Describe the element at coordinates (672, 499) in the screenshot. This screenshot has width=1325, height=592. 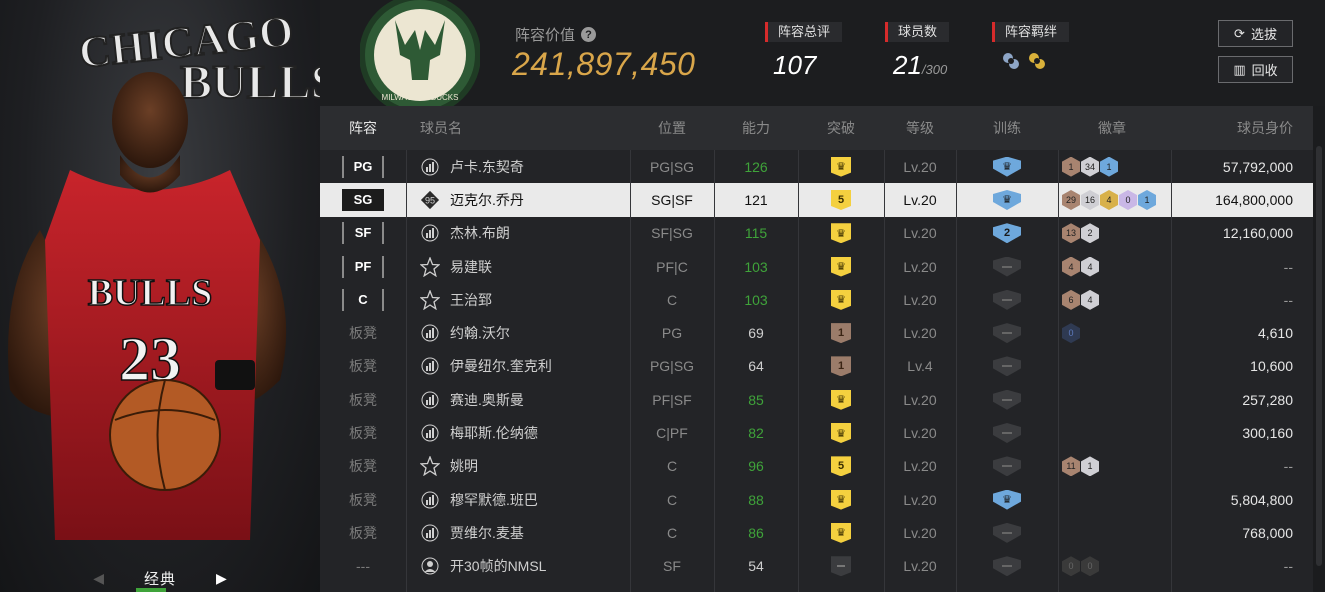
I see `player-position: C` at that location.